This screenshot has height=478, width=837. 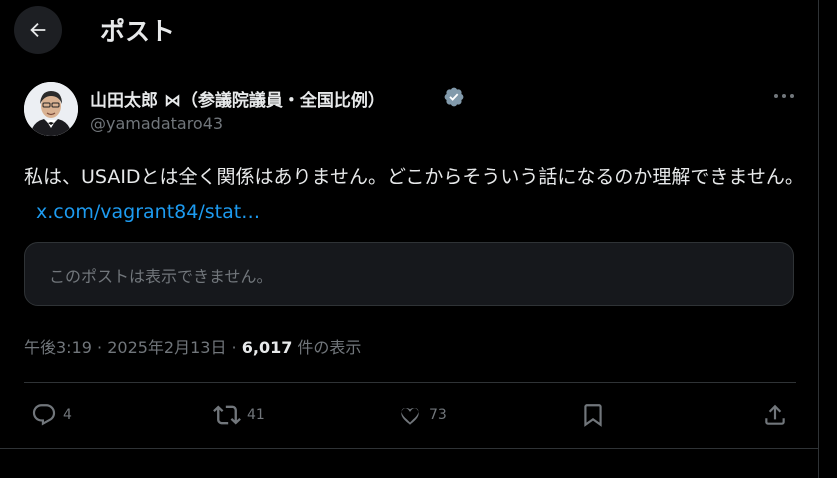 I want to click on avatar, so click(x=51, y=109).